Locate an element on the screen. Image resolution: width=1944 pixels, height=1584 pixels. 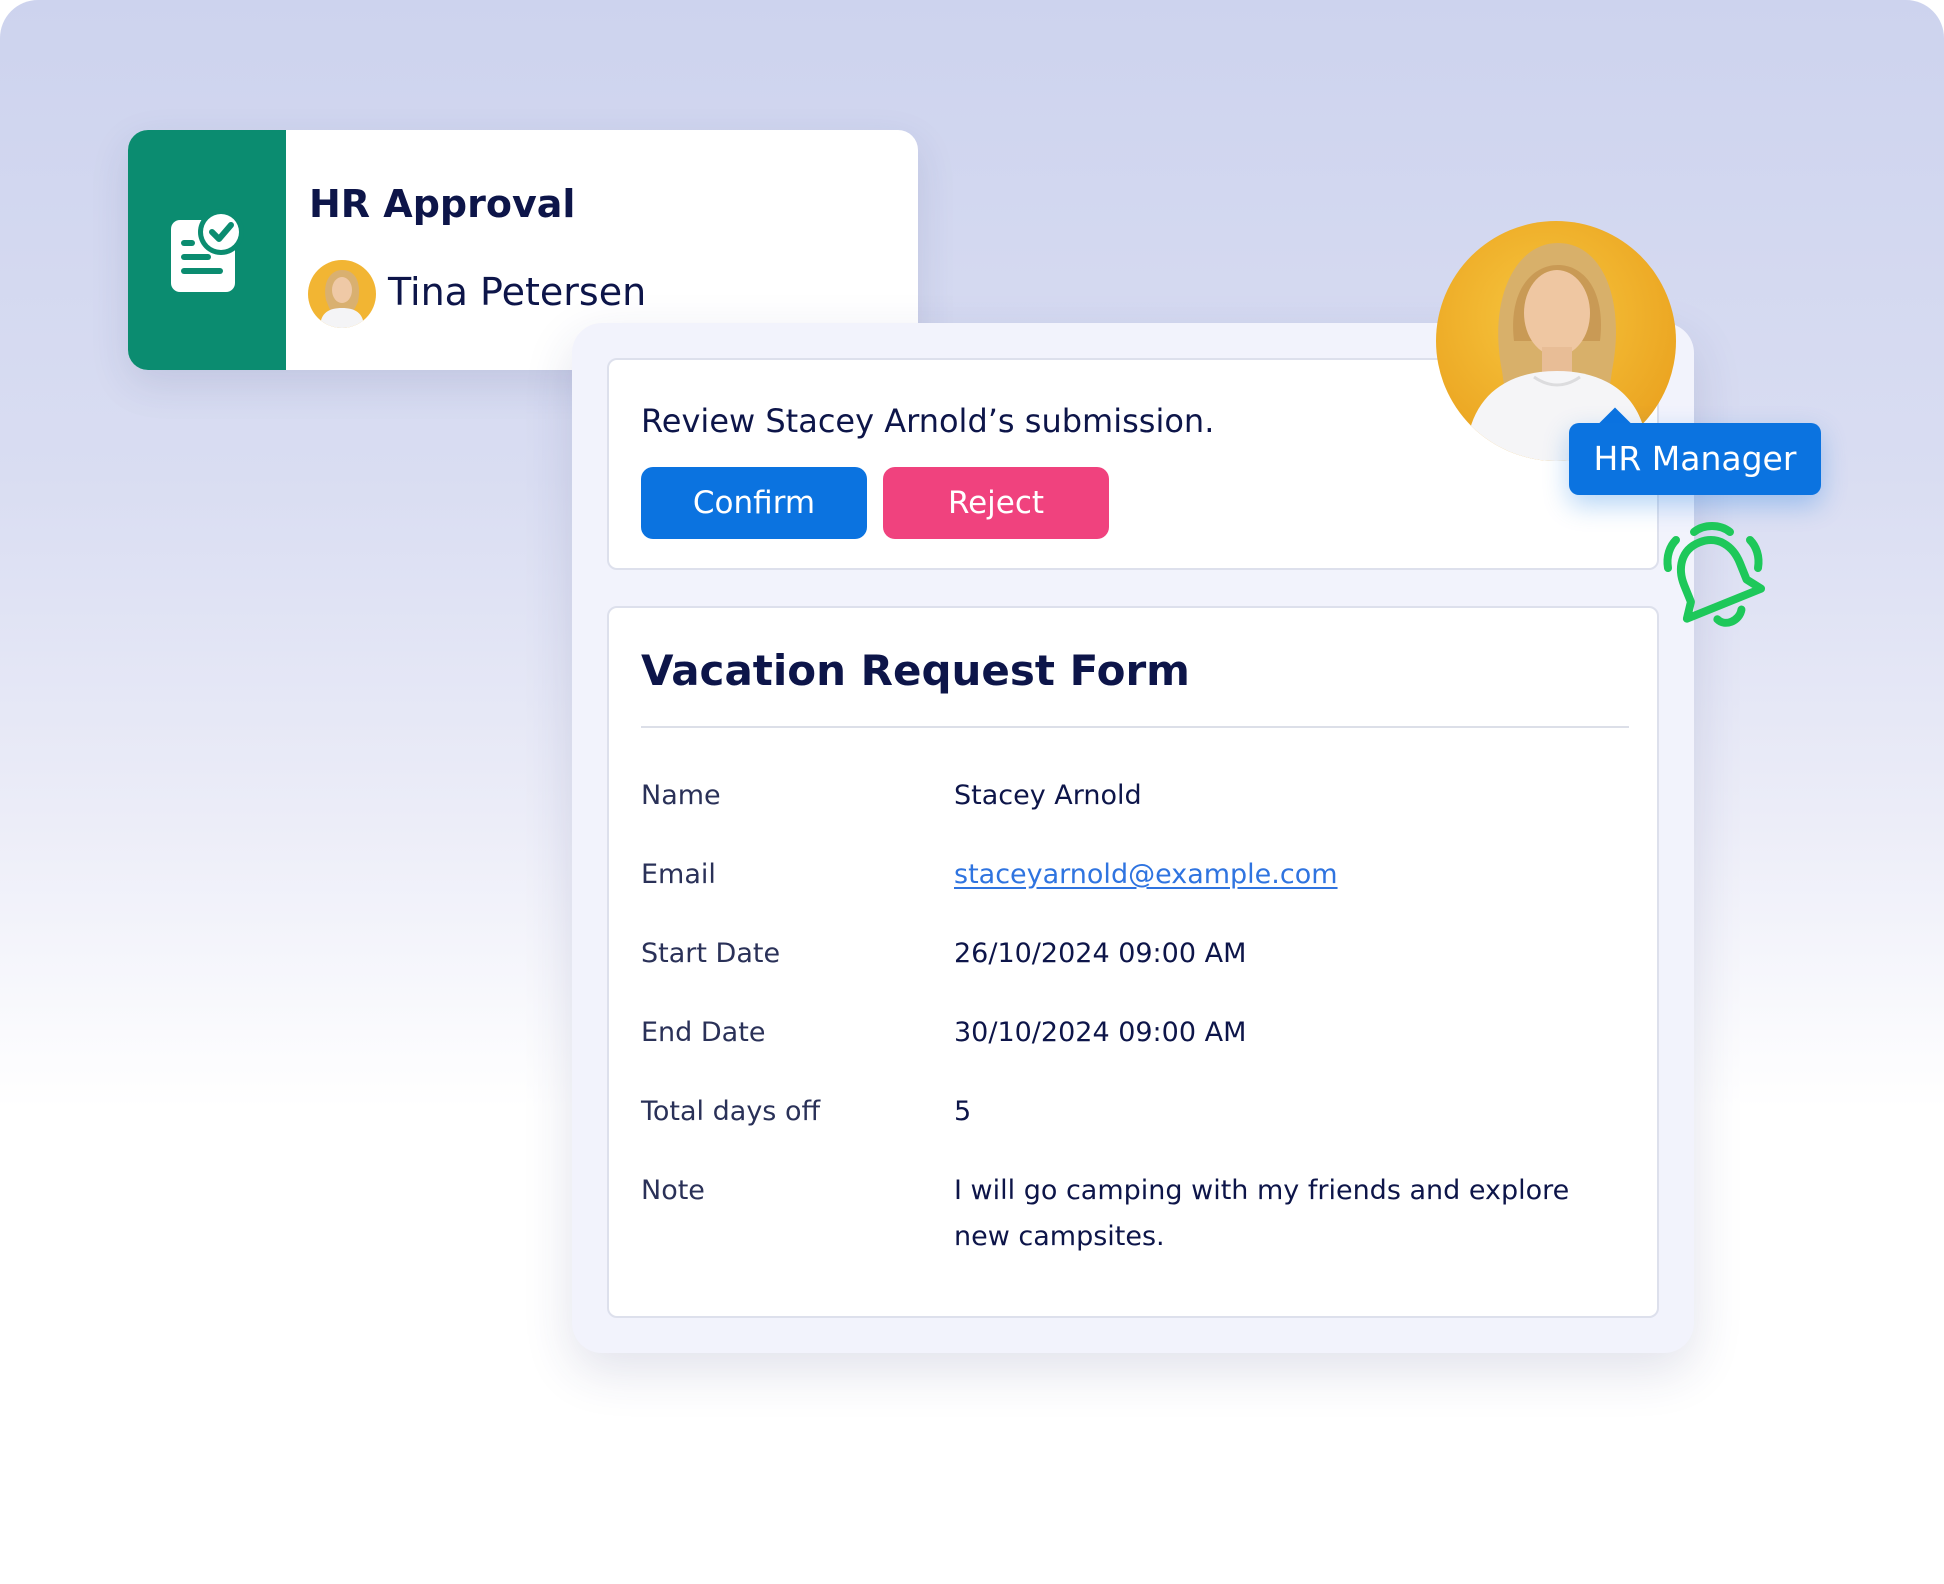
start-date-value: 26/10/2024 09:00 AM is located at coordinates (1100, 953).